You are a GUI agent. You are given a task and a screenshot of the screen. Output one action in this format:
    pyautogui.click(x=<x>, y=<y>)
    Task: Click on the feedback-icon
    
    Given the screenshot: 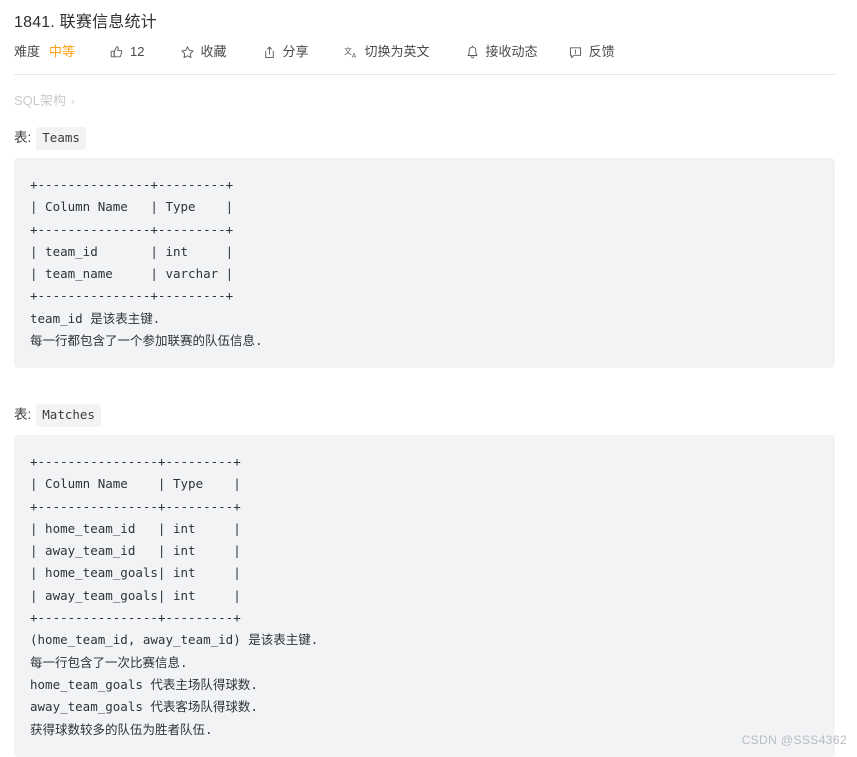 What is the action you would take?
    pyautogui.click(x=575, y=52)
    